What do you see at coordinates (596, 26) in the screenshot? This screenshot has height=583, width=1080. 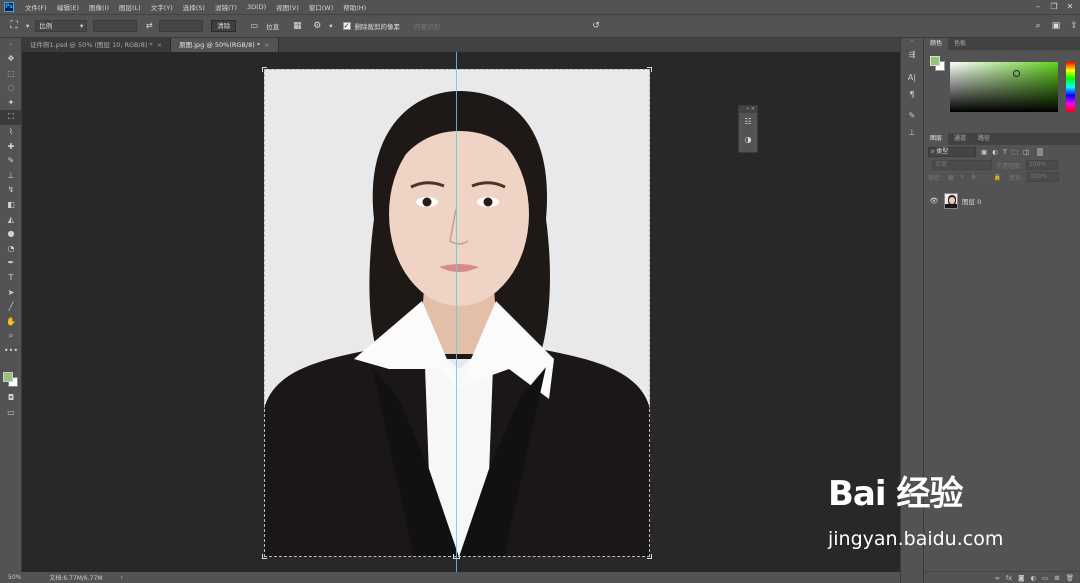 I see `reset-icon: ↺` at bounding box center [596, 26].